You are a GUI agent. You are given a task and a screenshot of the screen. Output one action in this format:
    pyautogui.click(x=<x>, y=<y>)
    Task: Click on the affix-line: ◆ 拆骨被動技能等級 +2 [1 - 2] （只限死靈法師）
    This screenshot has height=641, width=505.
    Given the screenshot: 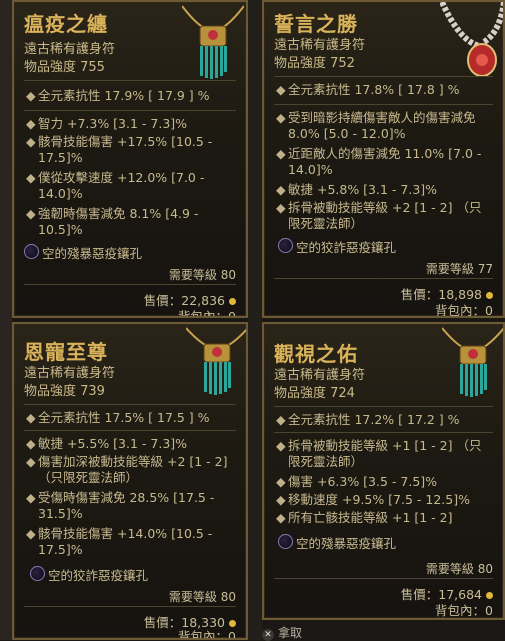 What is the action you would take?
    pyautogui.click(x=379, y=215)
    